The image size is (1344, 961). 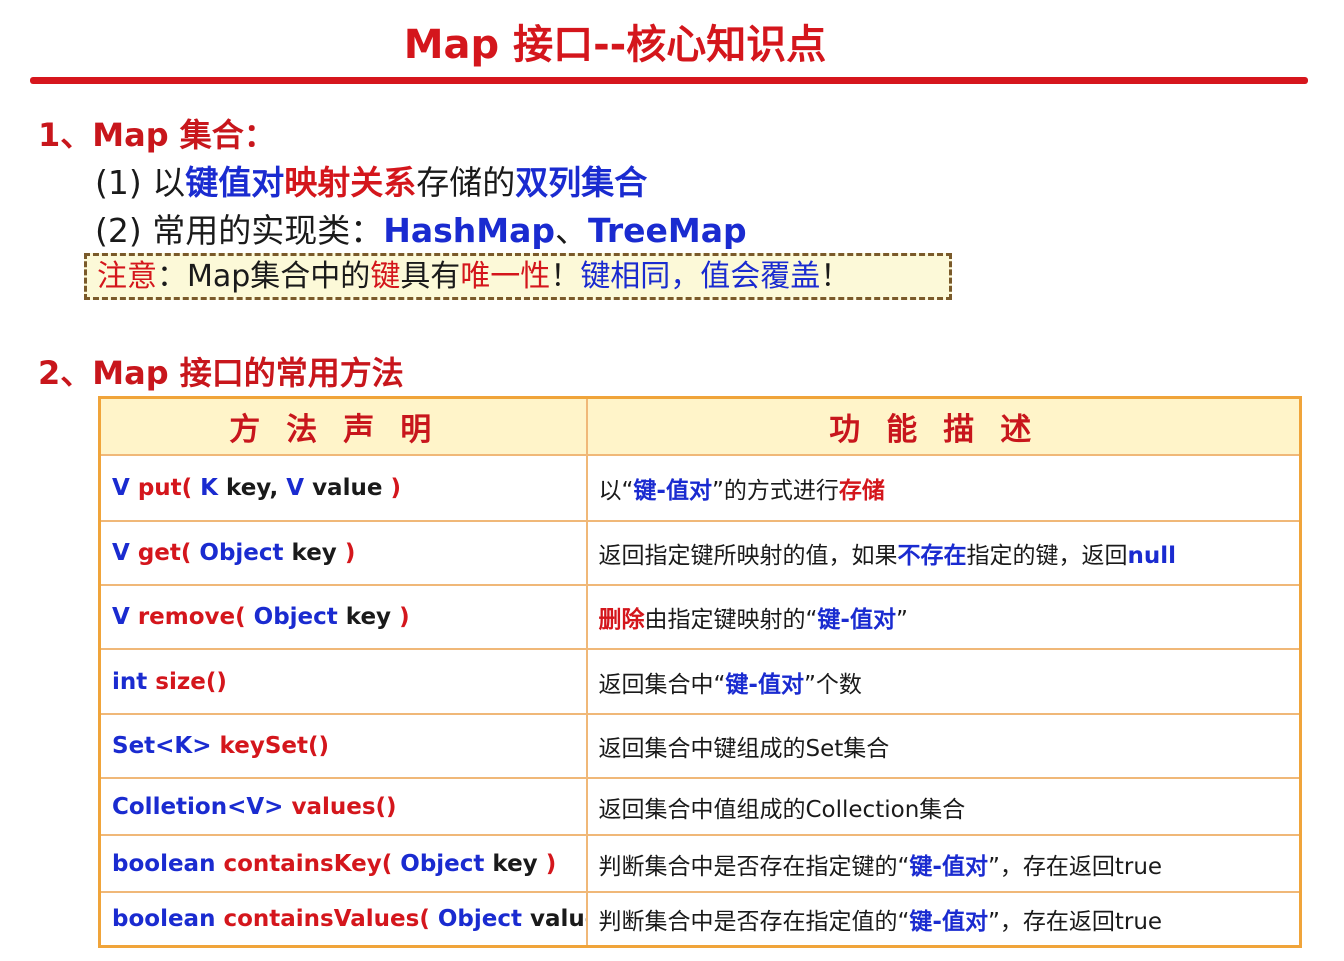 I want to click on line2-sep: 、, so click(x=571, y=230).